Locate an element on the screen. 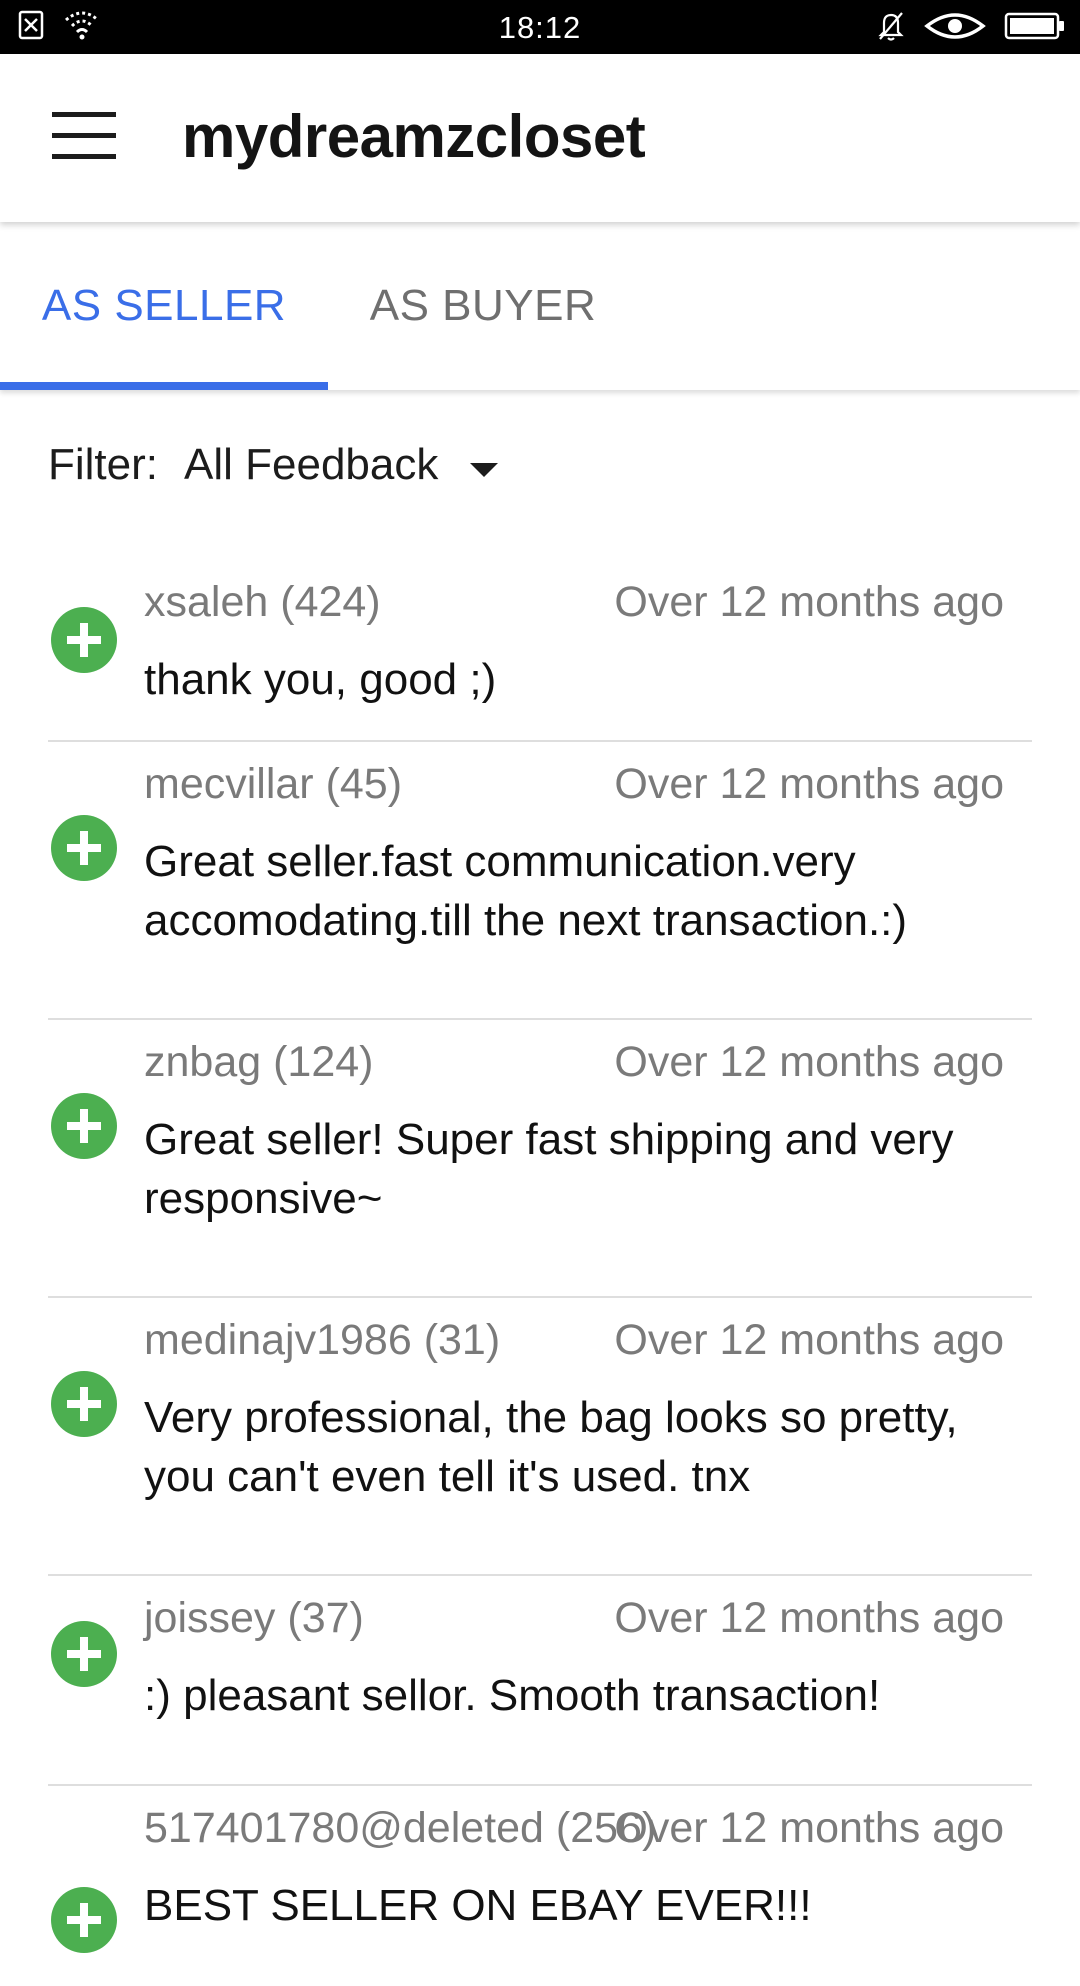  feedback-user: 517401780@deleted (256) is located at coordinates (400, 1828).